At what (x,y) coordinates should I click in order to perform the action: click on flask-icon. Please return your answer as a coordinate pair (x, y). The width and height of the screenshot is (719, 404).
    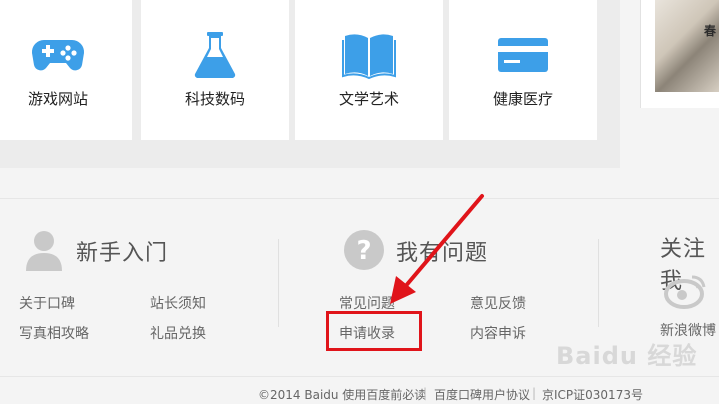
    Looking at the image, I should click on (215, 55).